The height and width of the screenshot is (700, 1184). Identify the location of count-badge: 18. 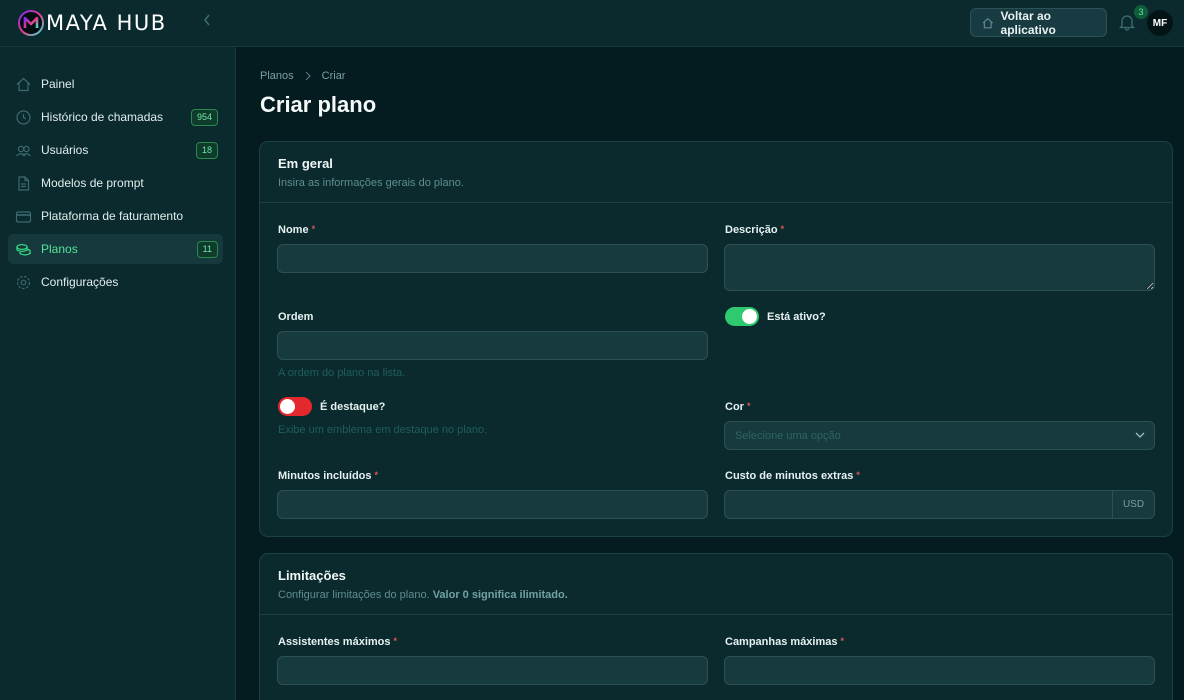
(206, 150).